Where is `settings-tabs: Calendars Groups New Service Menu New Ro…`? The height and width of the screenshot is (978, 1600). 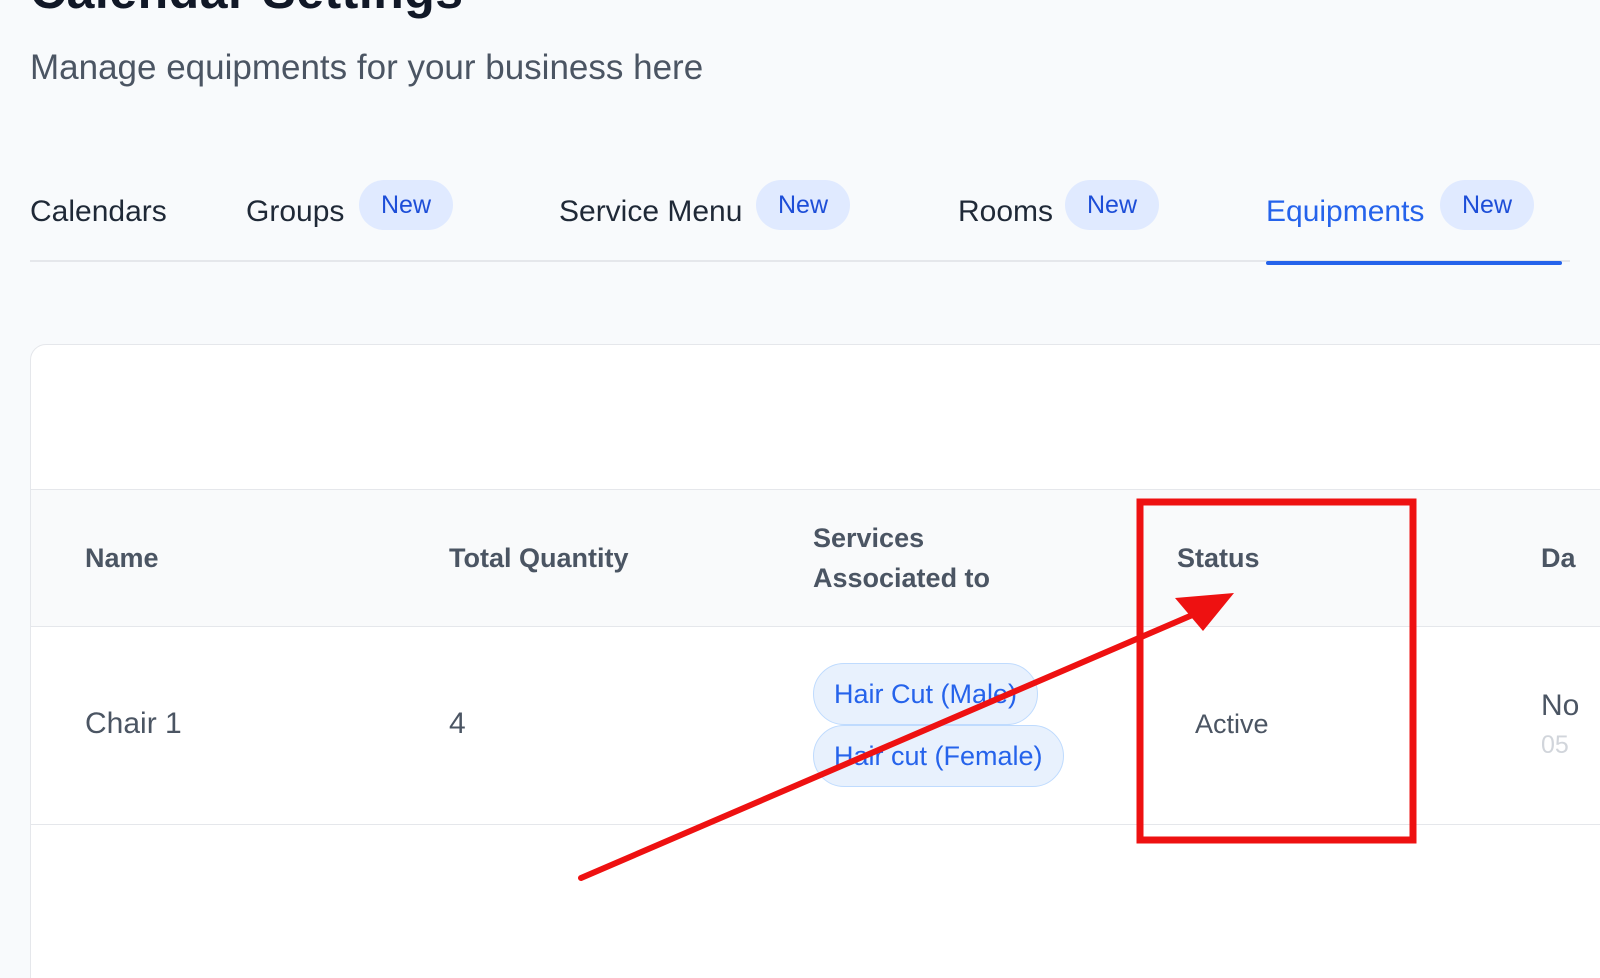
settings-tabs: Calendars Groups New Service Menu New Ro… is located at coordinates (800, 217).